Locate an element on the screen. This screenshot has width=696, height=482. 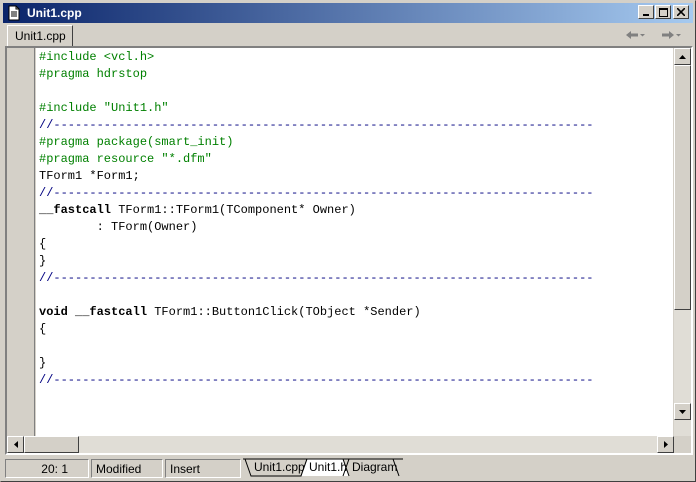
horizontal-scrollbar is located at coordinates (340, 444).